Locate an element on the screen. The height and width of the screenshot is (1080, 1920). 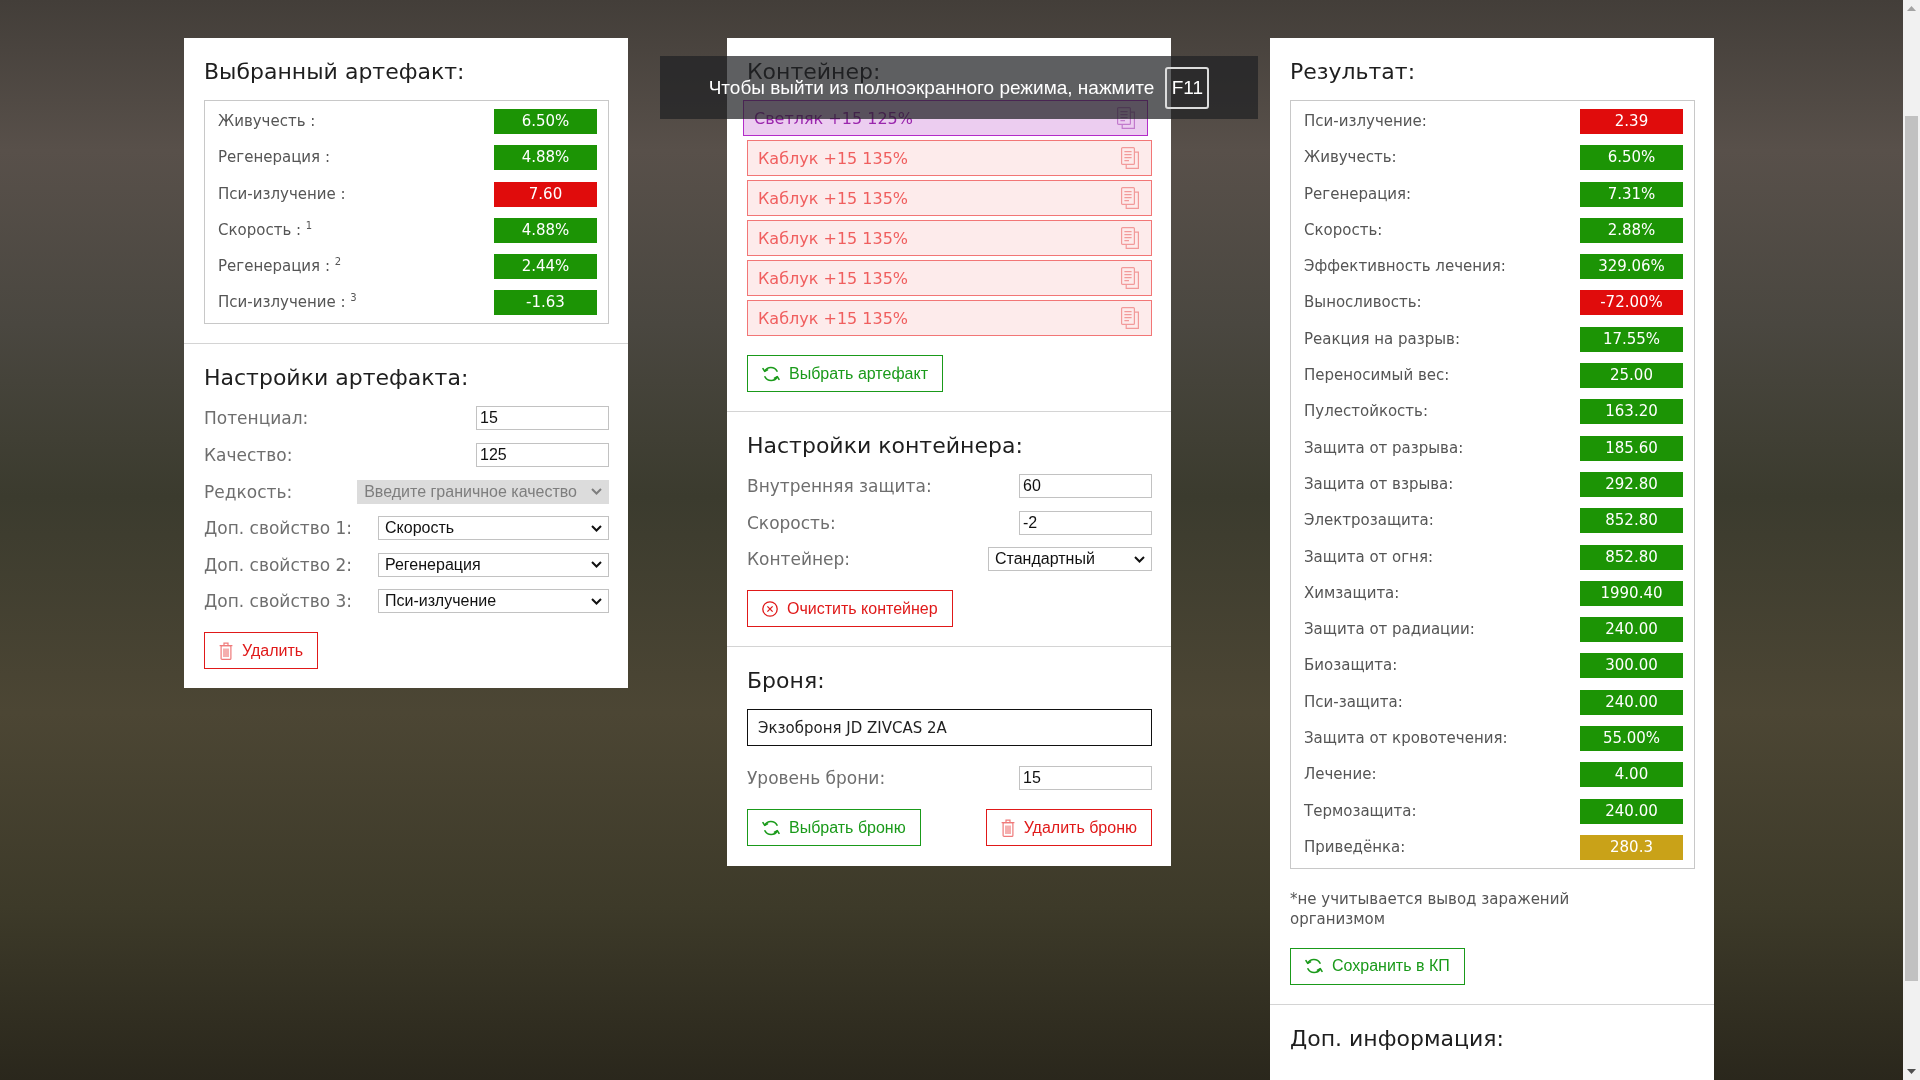
delete-armor-button: Удалить броню is located at coordinates (1068, 828).